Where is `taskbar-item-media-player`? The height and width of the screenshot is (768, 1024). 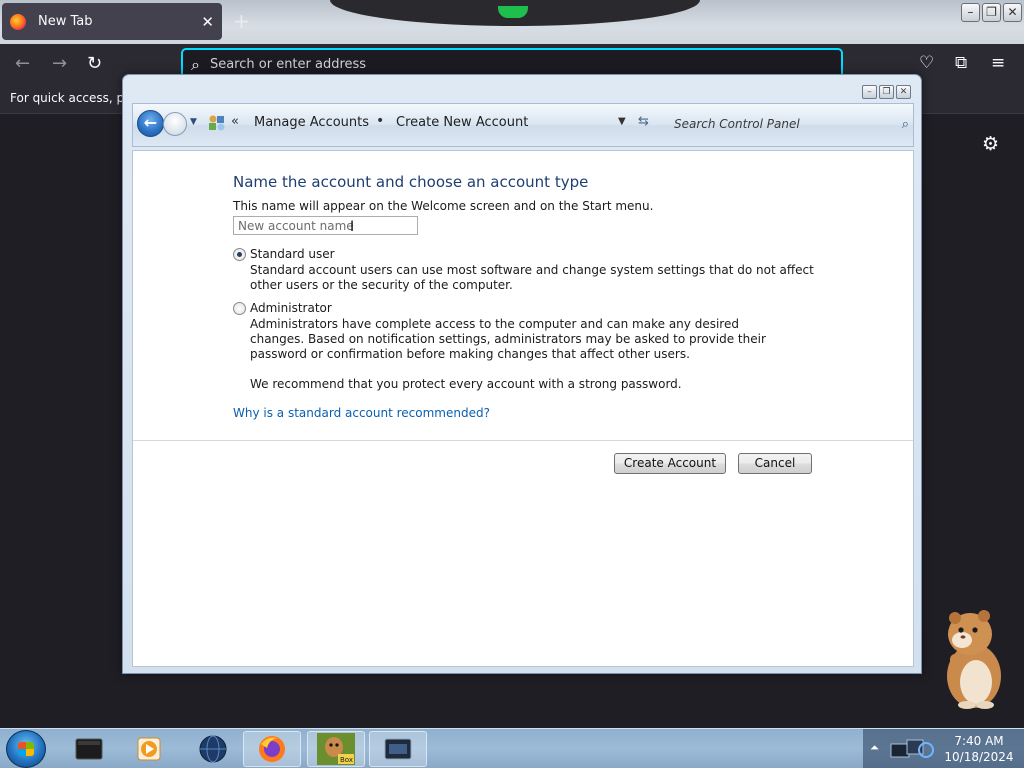 taskbar-item-media-player is located at coordinates (149, 749).